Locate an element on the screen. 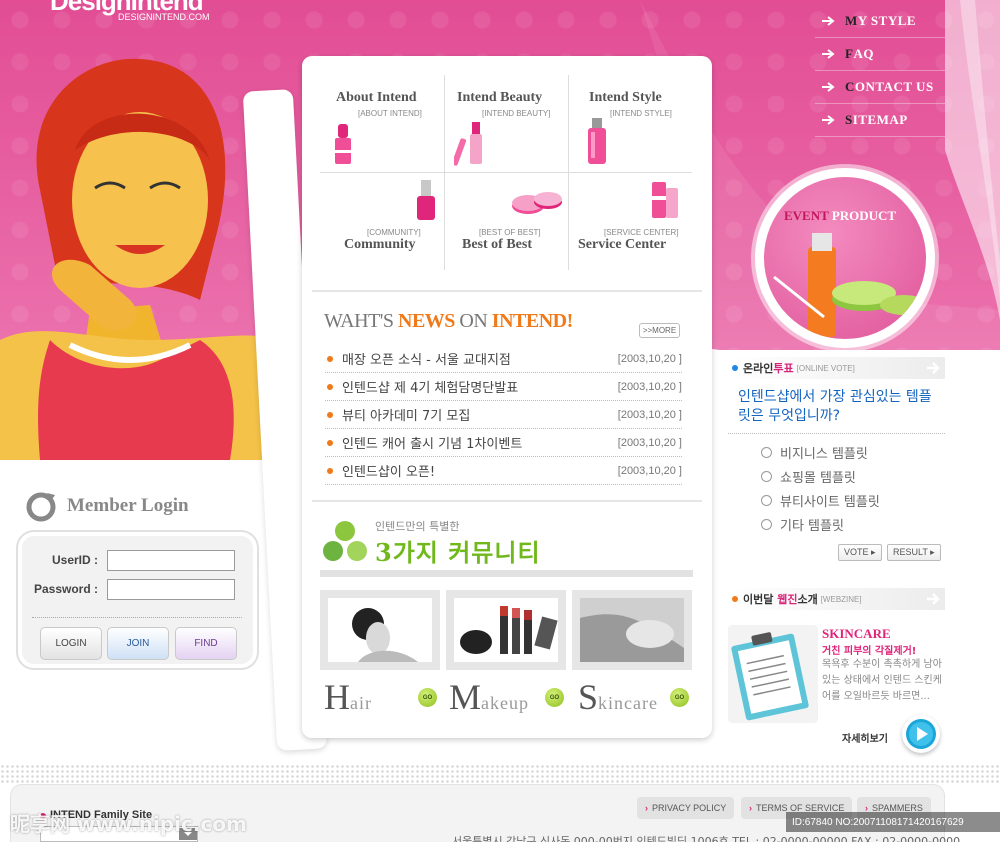 The width and height of the screenshot is (1000, 842). news-item: 인텐드 캐어 출시 기념 1차이벤트 [2003,10,20 ] is located at coordinates (503, 443).